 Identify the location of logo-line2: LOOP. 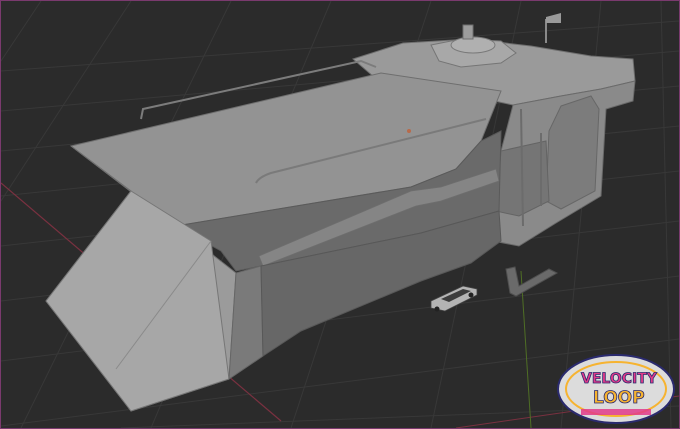
(619, 398).